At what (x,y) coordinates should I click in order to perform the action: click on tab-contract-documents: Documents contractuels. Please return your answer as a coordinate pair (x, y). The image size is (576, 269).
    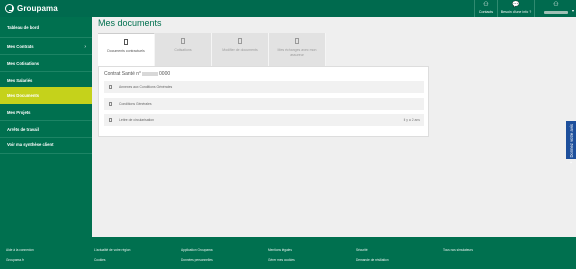
    Looking at the image, I should click on (126, 50).